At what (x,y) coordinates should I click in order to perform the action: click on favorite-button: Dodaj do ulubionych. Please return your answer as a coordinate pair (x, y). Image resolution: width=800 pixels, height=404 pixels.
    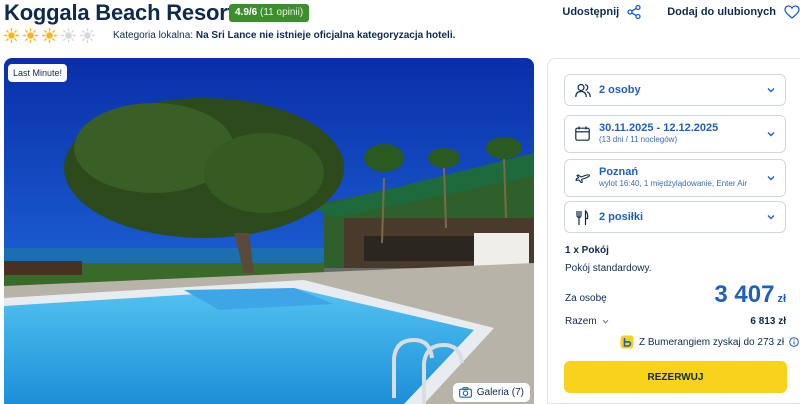
    Looking at the image, I should click on (733, 12).